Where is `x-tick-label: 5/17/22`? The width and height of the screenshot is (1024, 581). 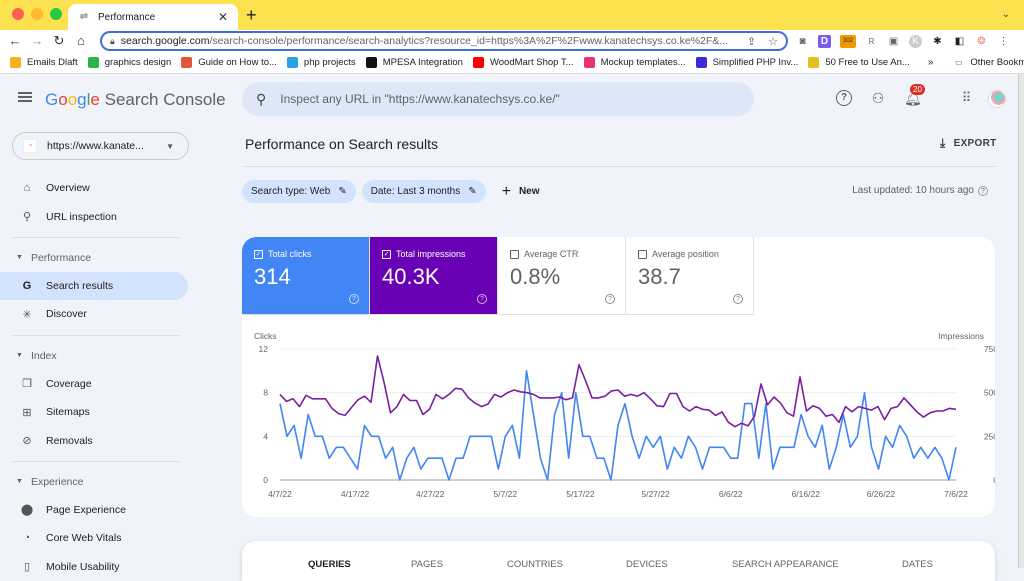 x-tick-label: 5/17/22 is located at coordinates (580, 493).